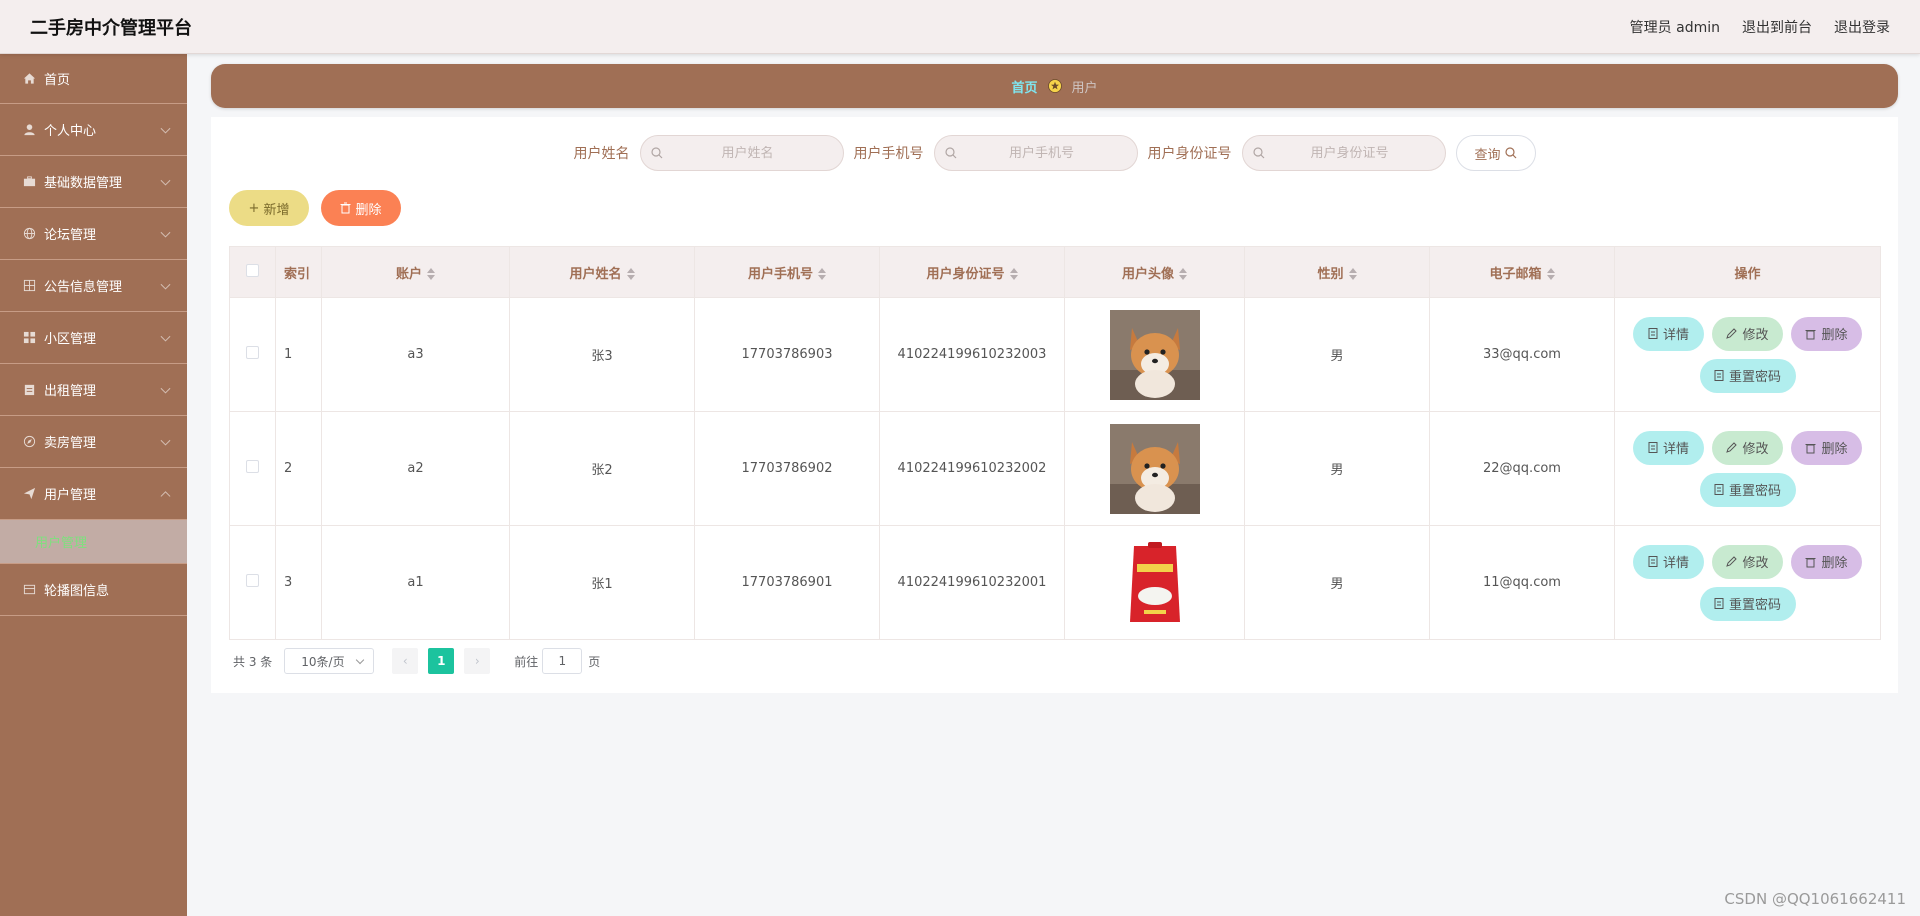  What do you see at coordinates (329, 661) in the screenshot?
I see `page-size-select: 10条/页` at bounding box center [329, 661].